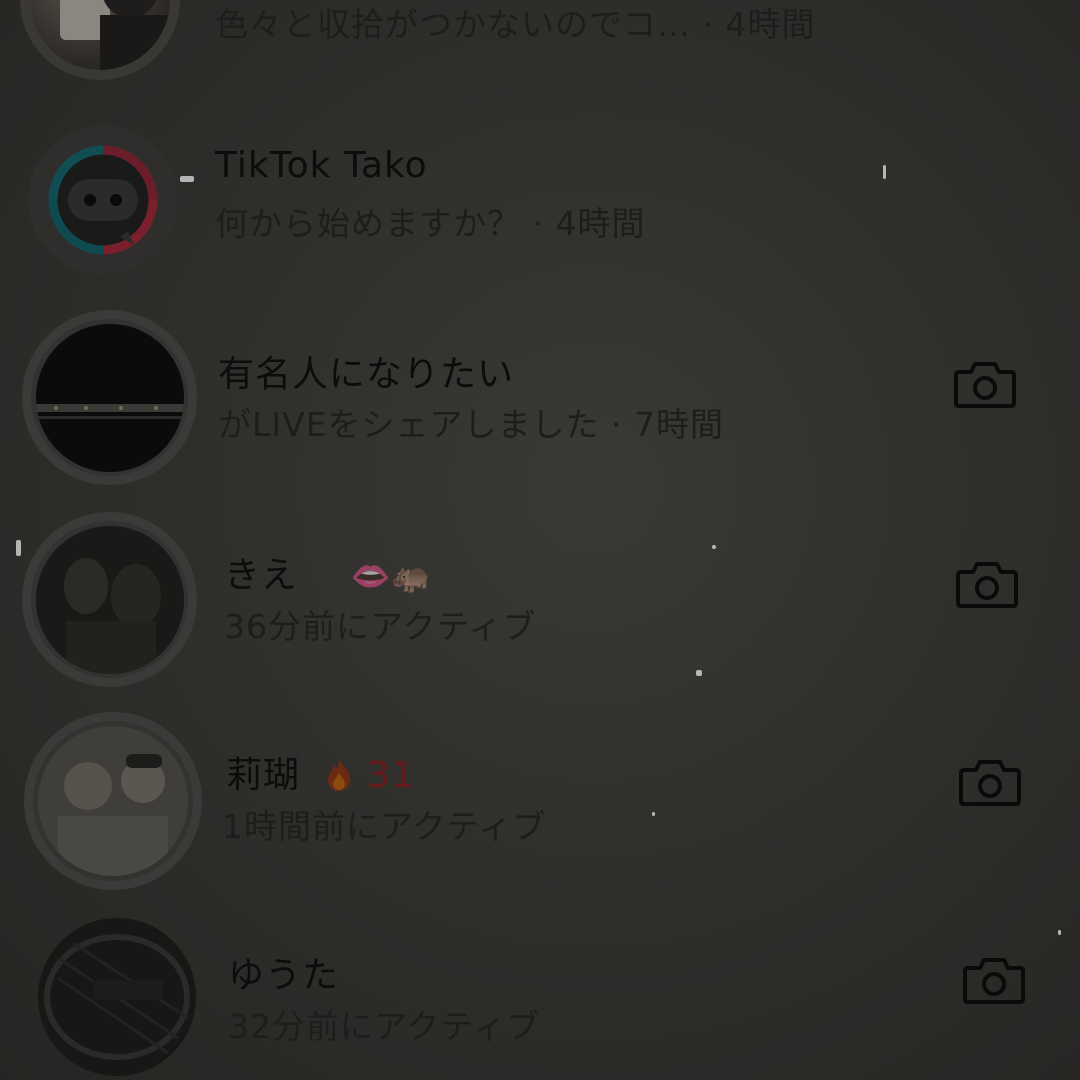  What do you see at coordinates (261, 575) in the screenshot?
I see `contact-name-text: きえ` at bounding box center [261, 575].